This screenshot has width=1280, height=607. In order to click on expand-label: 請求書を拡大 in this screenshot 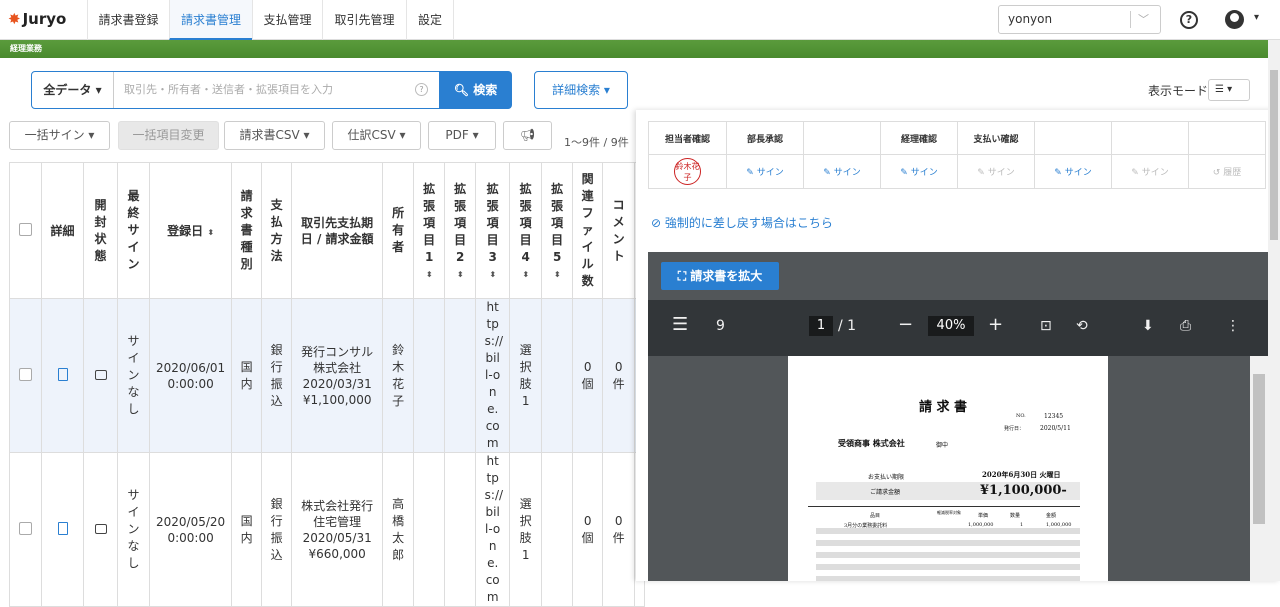, I will do `click(726, 276)`.